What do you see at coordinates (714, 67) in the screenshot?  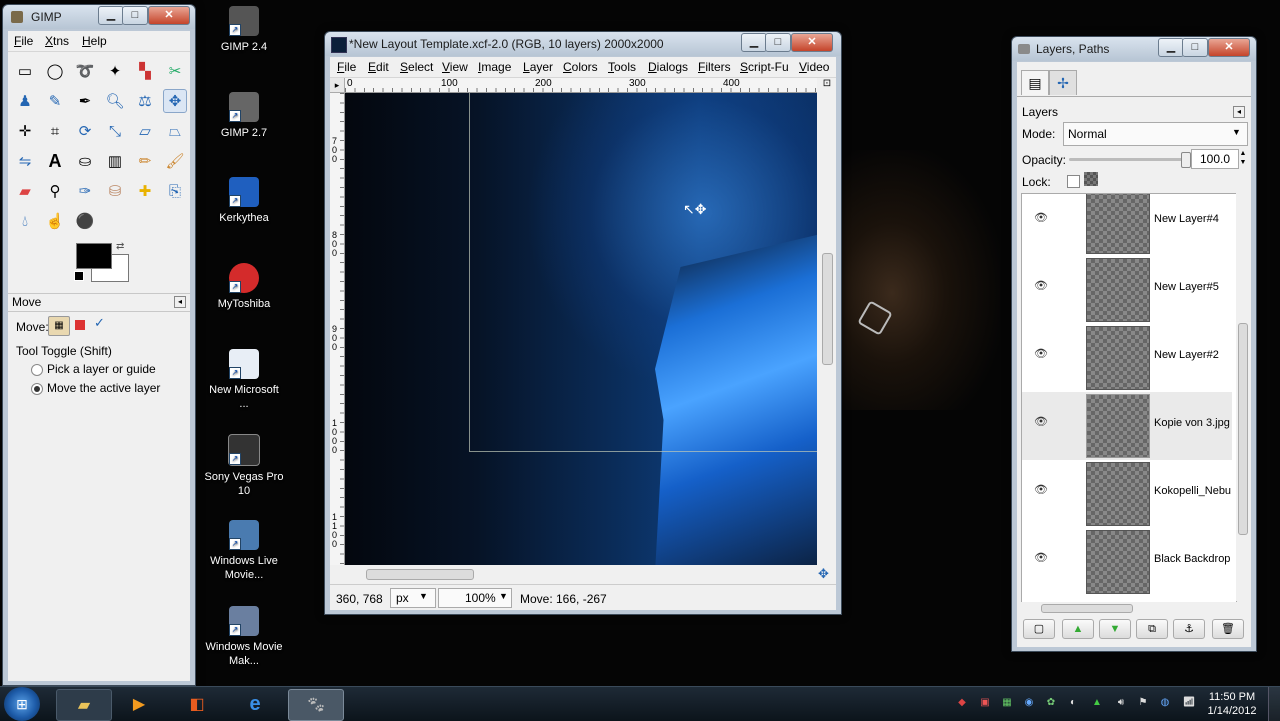 I see `menu-filters: Filters` at bounding box center [714, 67].